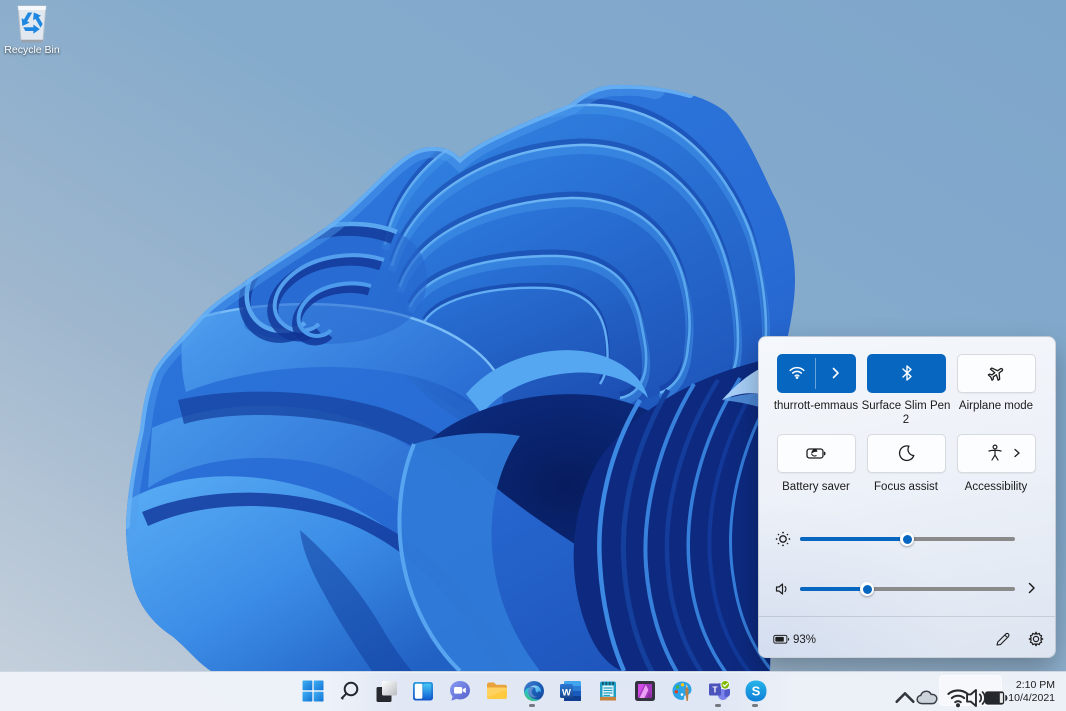 Image resolution: width=1066 pixels, height=711 pixels. I want to click on svg-text: T, so click(715, 690).